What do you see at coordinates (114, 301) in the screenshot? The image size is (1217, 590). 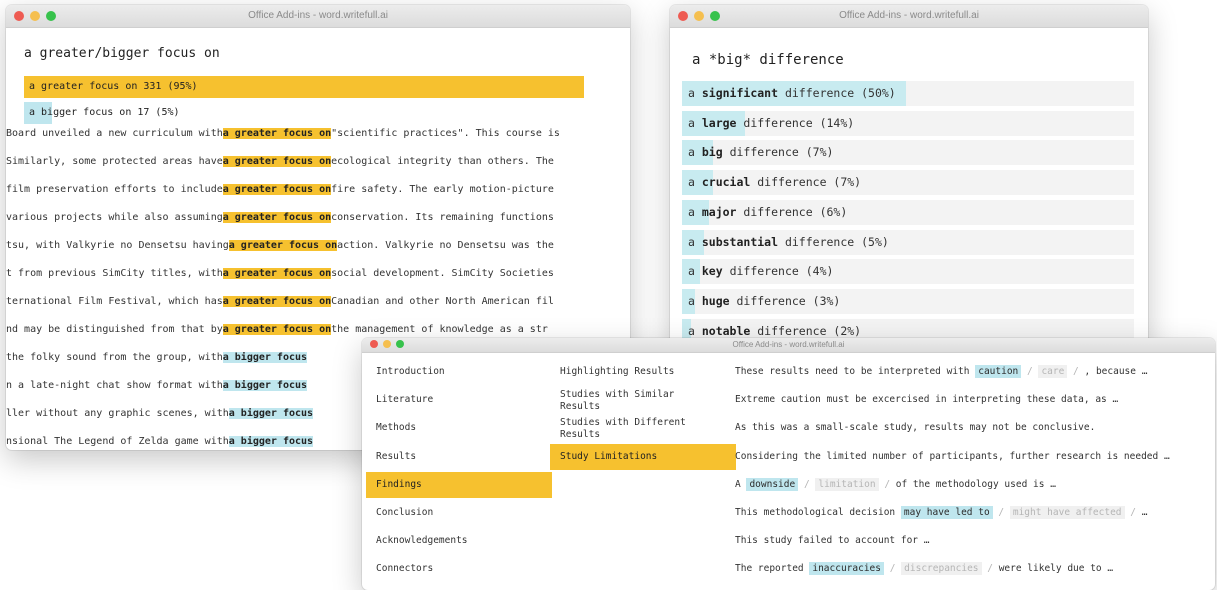 I see `sentence-prefix: ternational Film Festival, which has` at bounding box center [114, 301].